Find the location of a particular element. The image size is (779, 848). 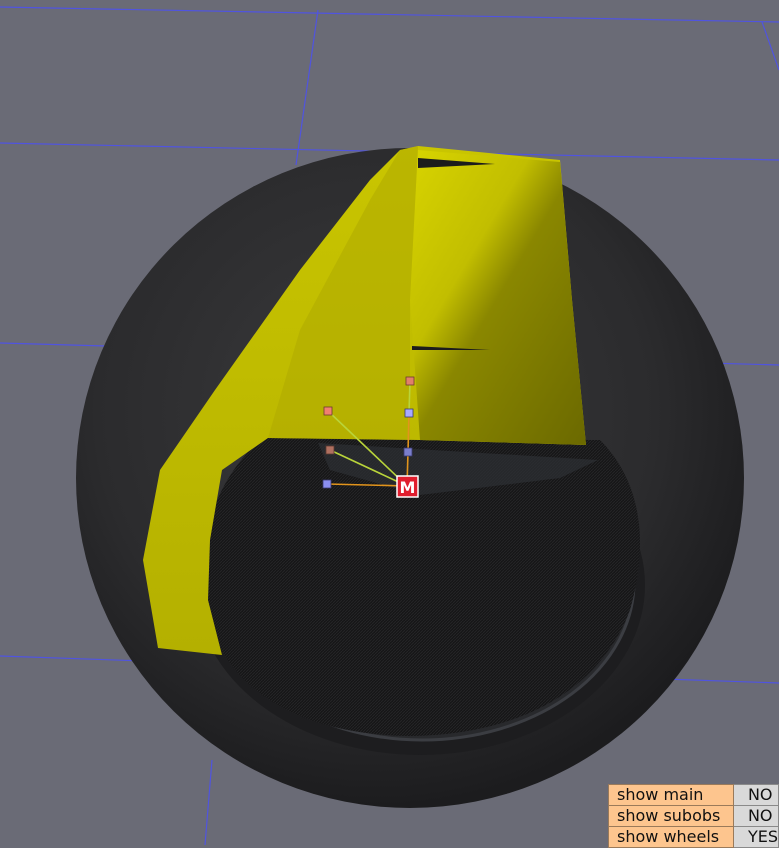

property-row-show-main: show main NO is located at coordinates (693, 795).